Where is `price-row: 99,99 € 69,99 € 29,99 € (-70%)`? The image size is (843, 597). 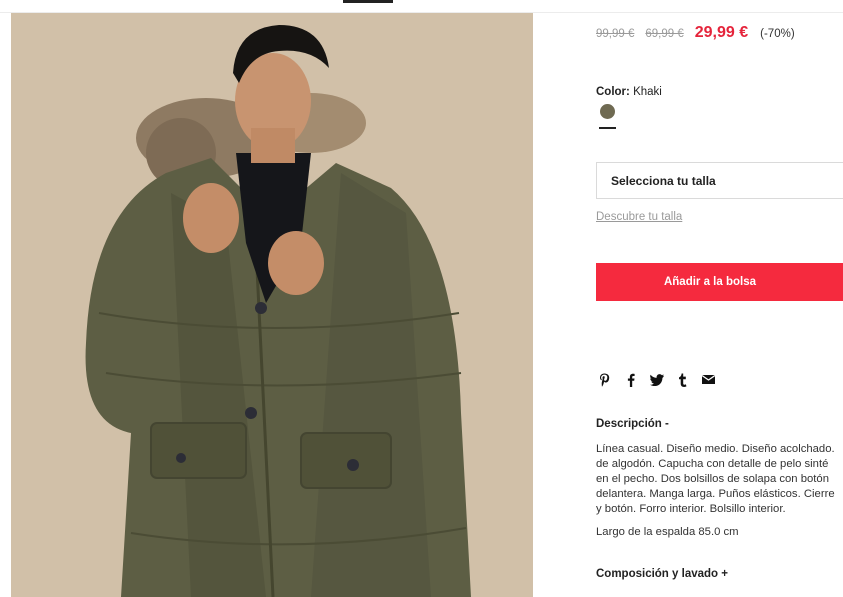 price-row: 99,99 € 69,99 € 29,99 € (-70%) is located at coordinates (695, 33).